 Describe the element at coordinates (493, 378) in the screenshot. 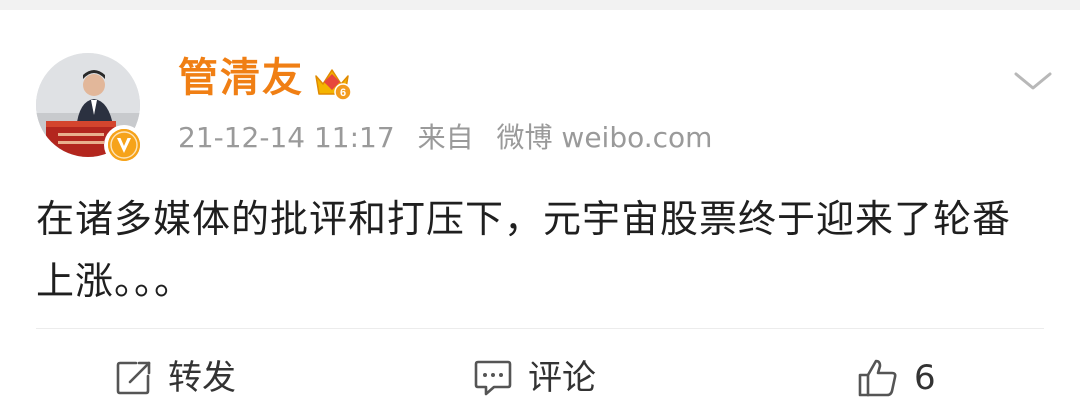

I see `comment-icon` at that location.